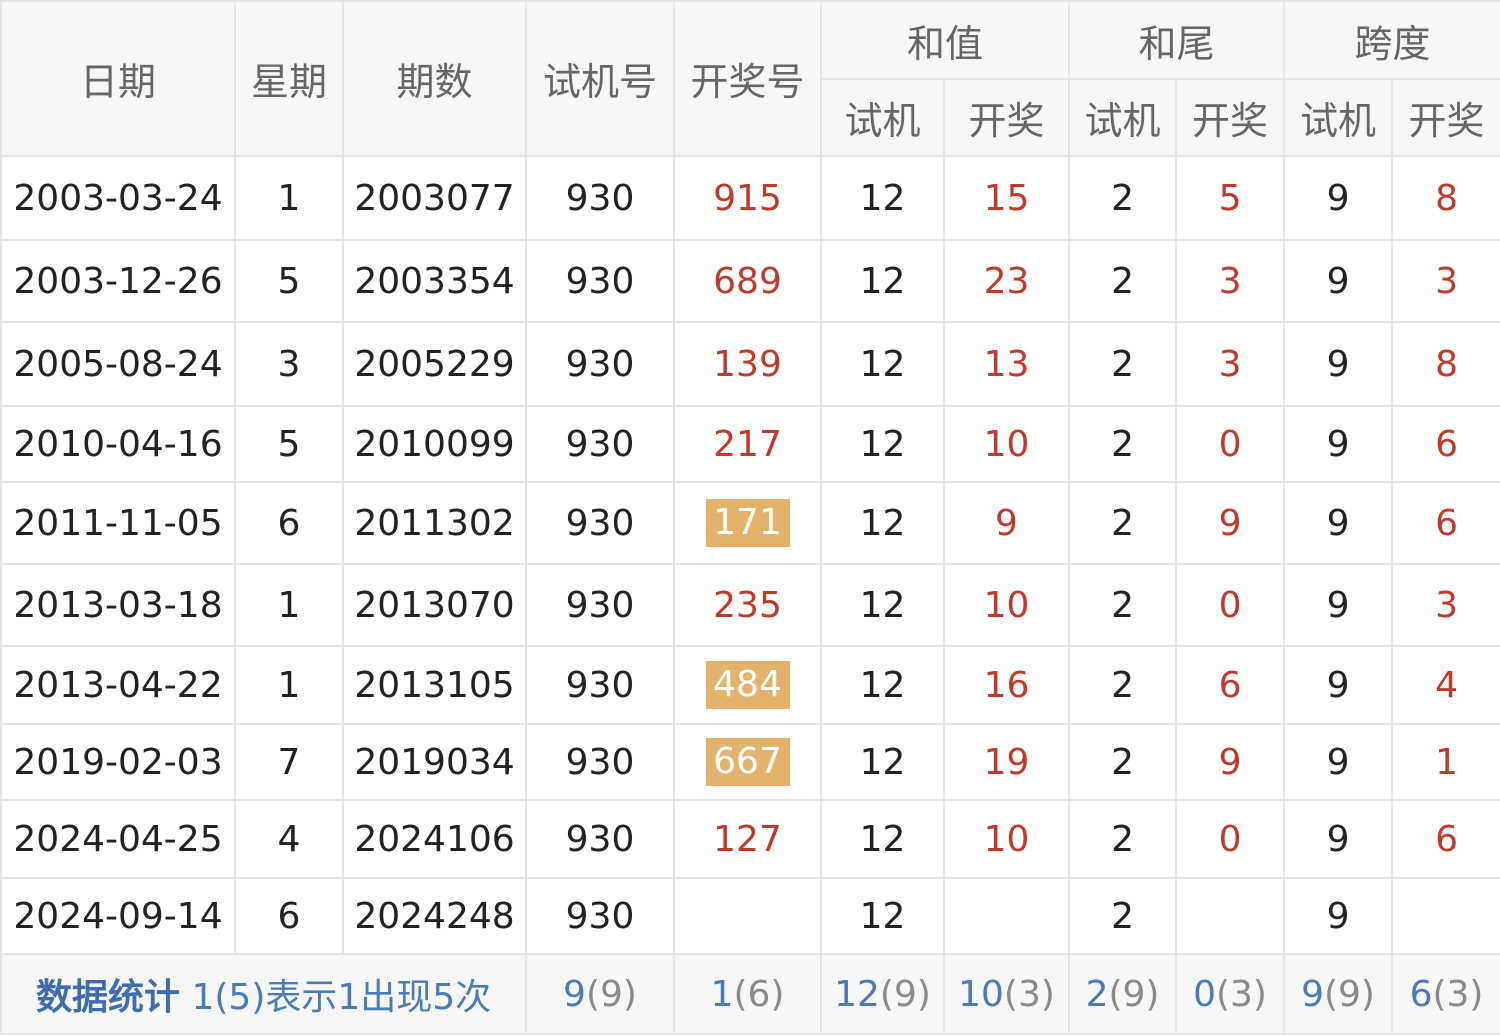  I want to click on cell-tail-draw: 5, so click(1230, 198).